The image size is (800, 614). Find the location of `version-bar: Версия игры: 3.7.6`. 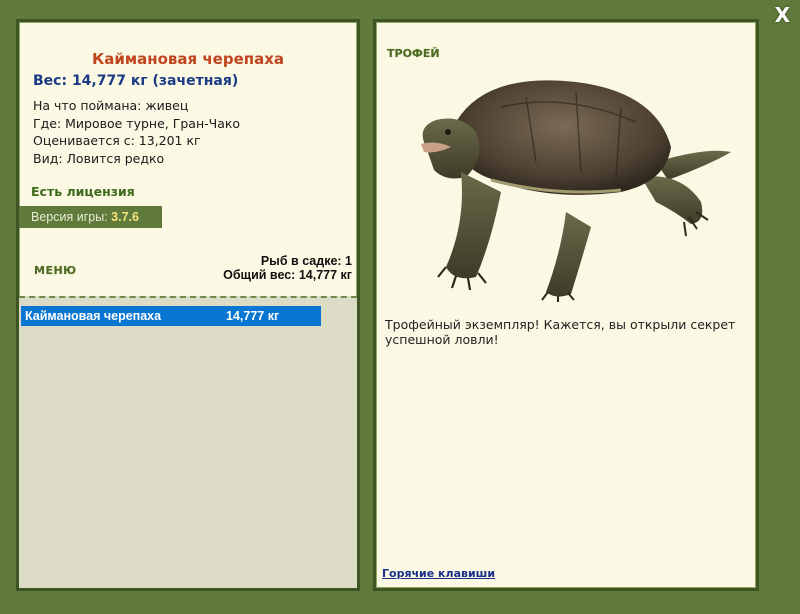

version-bar: Версия игры: 3.7.6 is located at coordinates (90, 217).